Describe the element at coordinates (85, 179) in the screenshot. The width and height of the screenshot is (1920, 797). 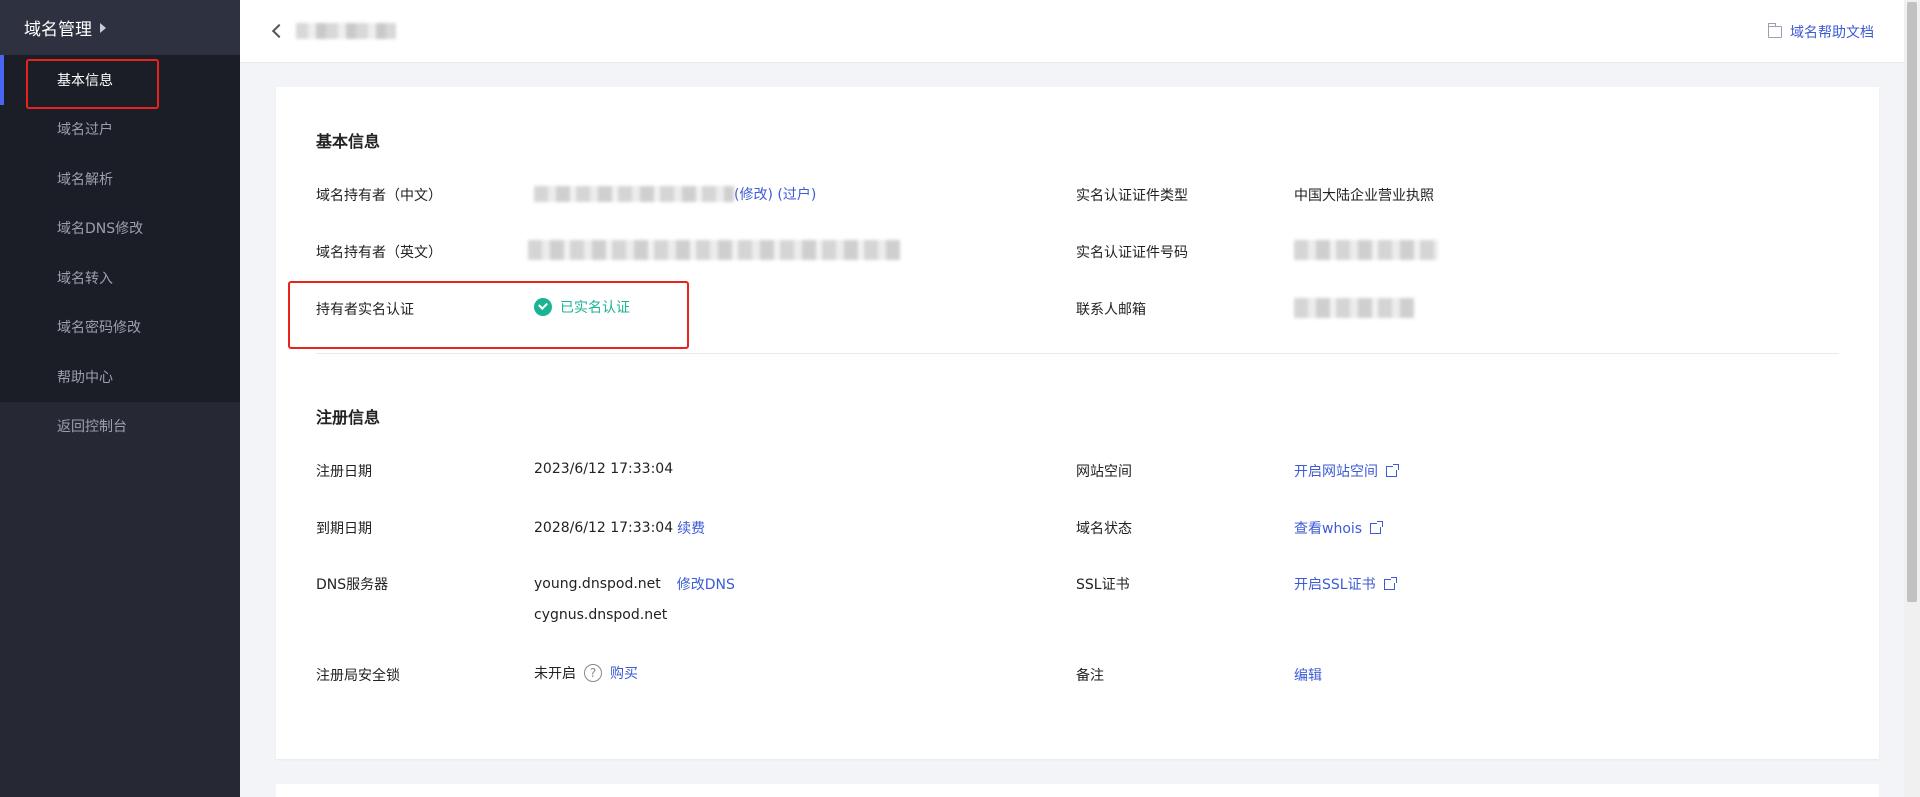
I see `sidebar-item-label: 域名解析` at that location.